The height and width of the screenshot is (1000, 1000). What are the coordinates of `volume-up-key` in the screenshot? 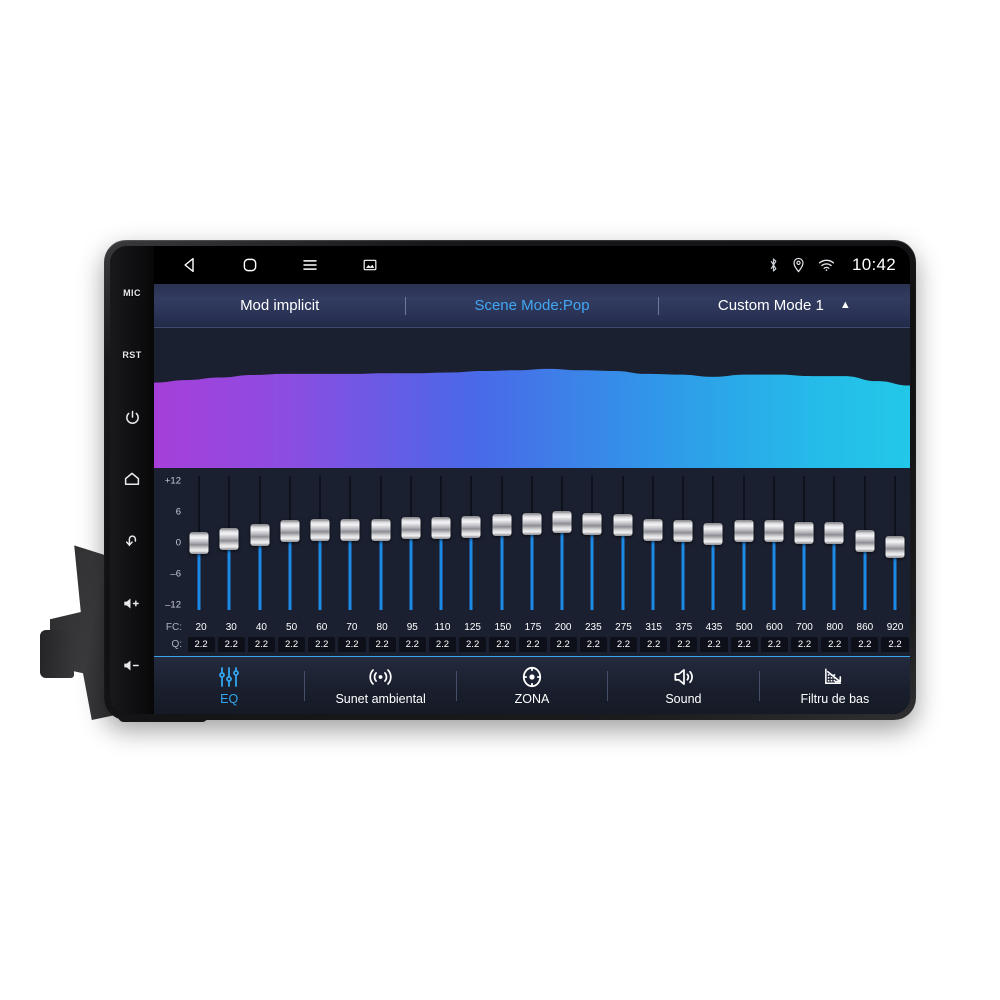 It's located at (132, 603).